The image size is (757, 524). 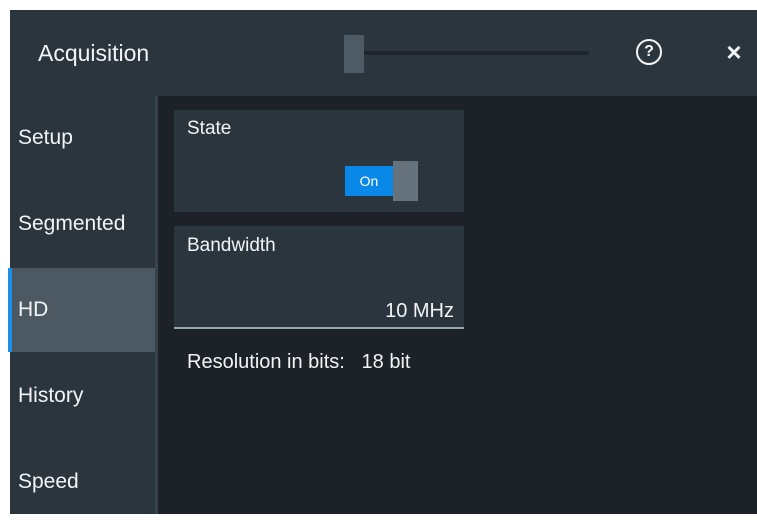 I want to click on state-toggle-on: On, so click(x=369, y=181).